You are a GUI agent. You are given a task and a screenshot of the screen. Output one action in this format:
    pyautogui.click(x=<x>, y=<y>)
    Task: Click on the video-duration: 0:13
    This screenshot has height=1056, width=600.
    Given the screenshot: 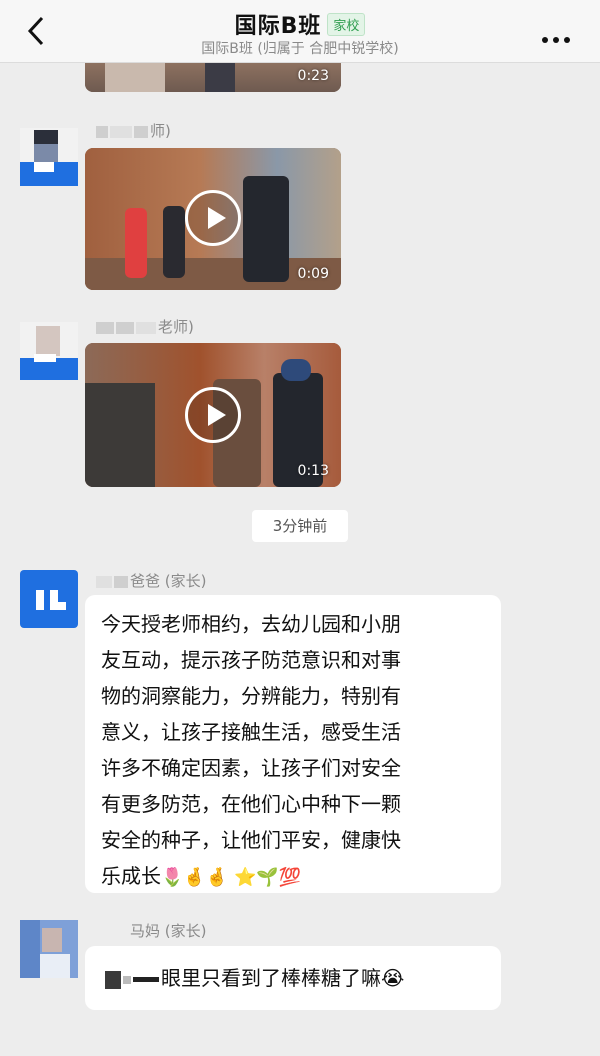 What is the action you would take?
    pyautogui.click(x=313, y=471)
    